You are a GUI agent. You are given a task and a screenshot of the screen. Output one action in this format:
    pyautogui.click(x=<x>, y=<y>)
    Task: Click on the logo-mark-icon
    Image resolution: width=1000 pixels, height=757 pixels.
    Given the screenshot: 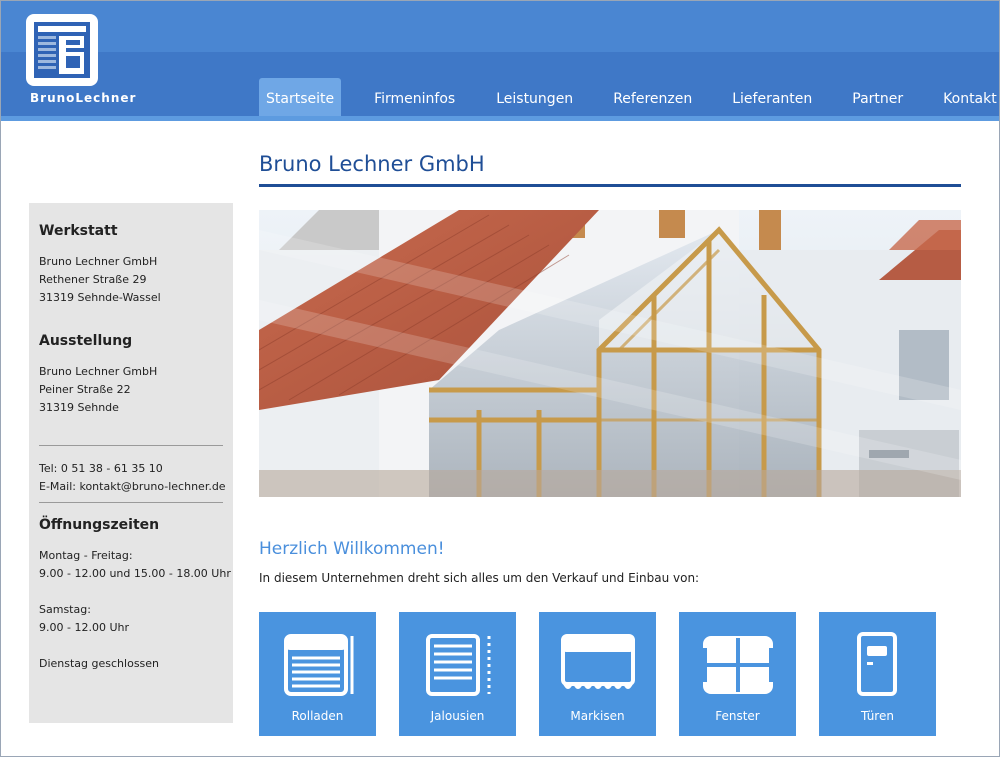 What is the action you would take?
    pyautogui.click(x=62, y=50)
    